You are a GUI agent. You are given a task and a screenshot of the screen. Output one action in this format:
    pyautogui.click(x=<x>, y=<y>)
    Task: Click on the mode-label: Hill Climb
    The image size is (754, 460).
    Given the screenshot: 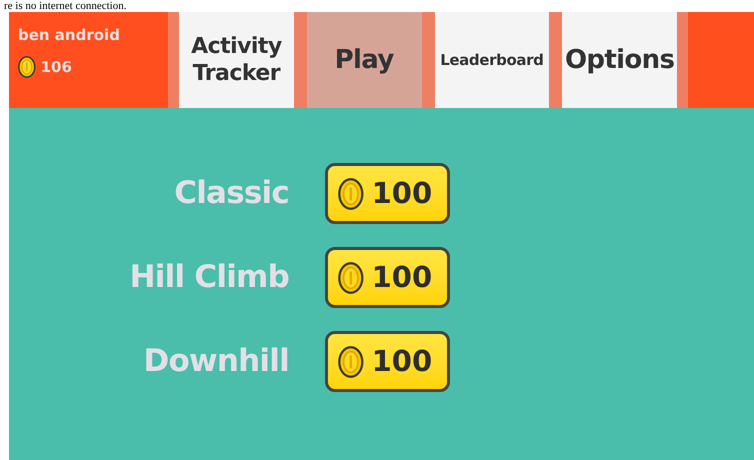 What is the action you would take?
    pyautogui.click(x=208, y=278)
    